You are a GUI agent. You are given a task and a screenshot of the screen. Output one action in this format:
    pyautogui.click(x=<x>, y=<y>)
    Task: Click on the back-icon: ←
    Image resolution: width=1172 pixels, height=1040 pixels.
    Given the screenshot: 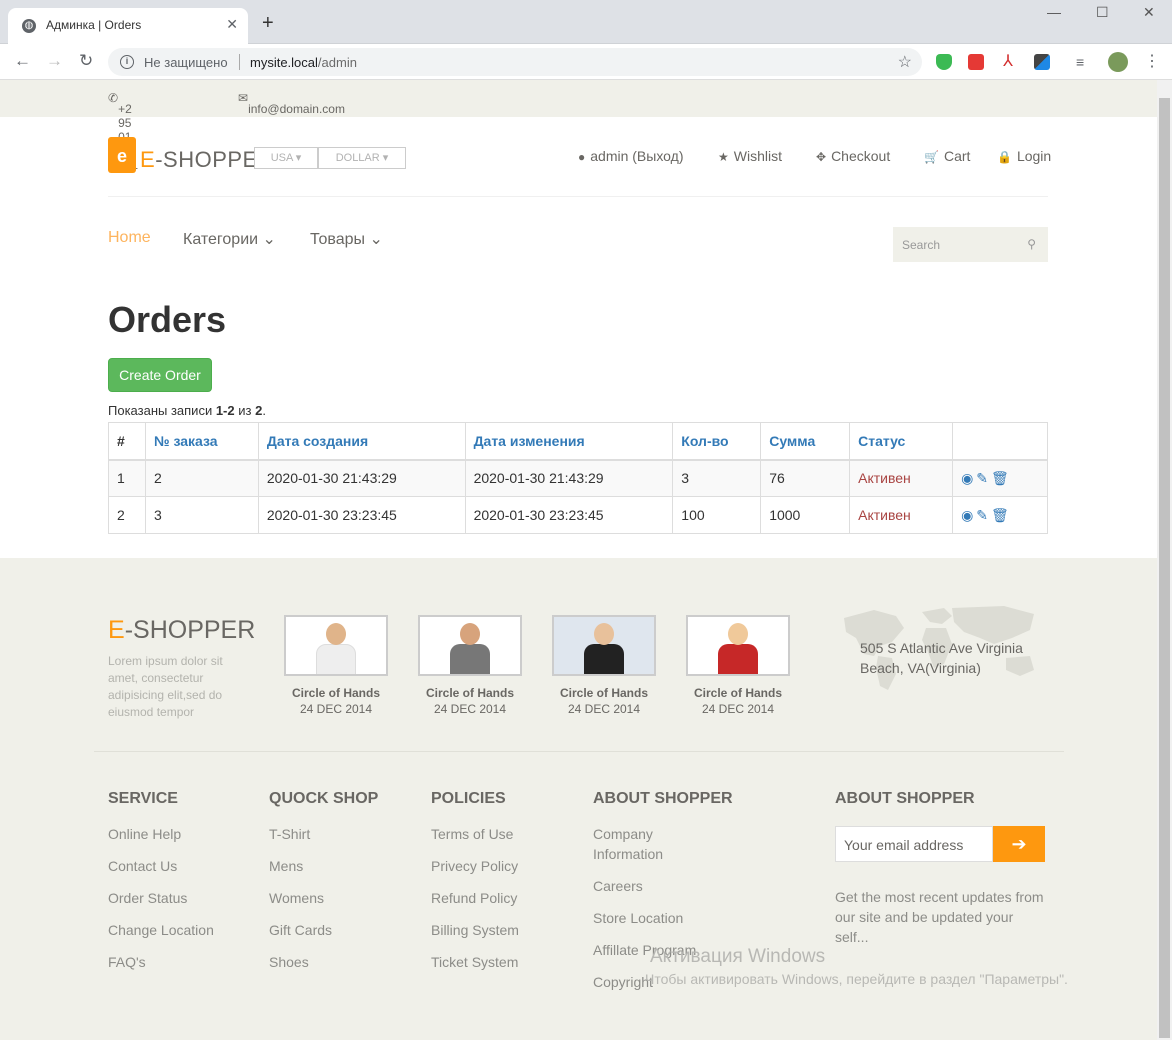 What is the action you would take?
    pyautogui.click(x=22, y=61)
    